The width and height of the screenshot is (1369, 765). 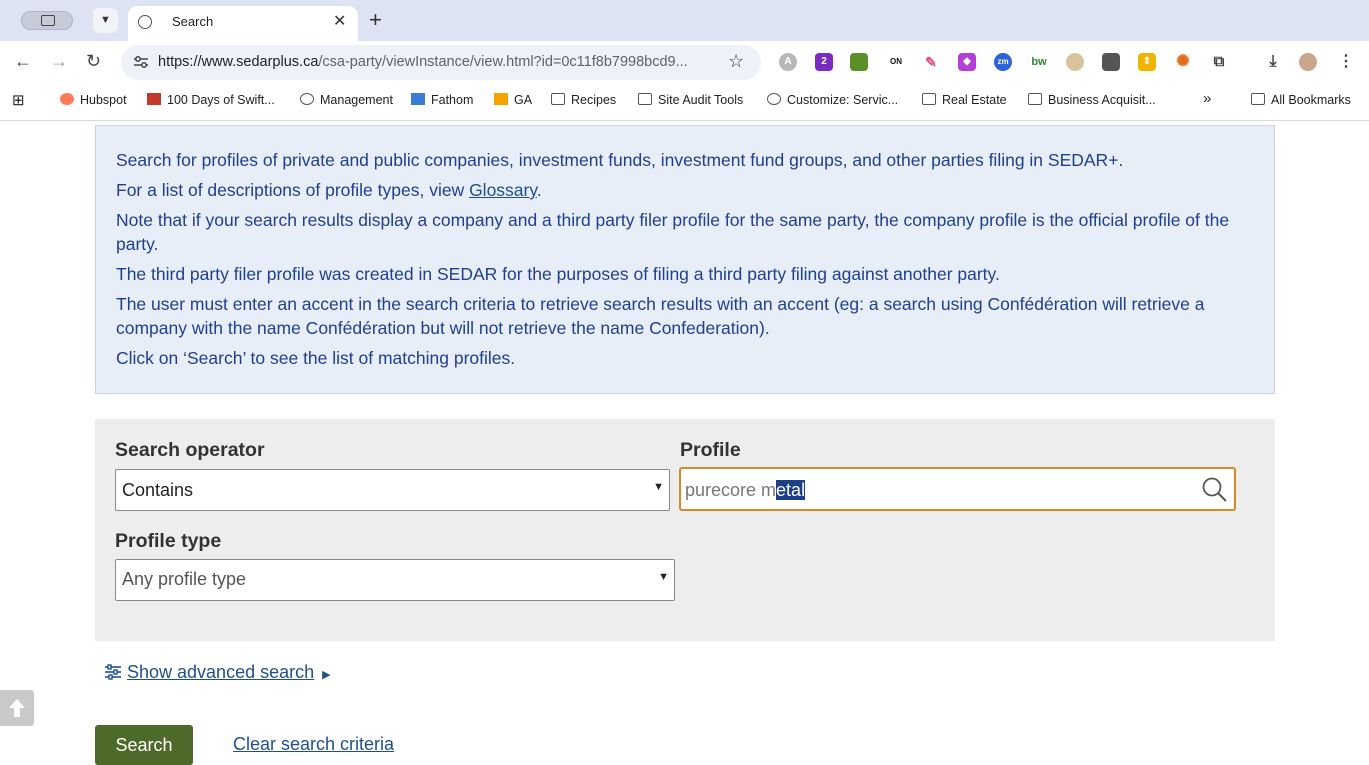 I want to click on extension-badge-icon: 2, so click(x=824, y=62).